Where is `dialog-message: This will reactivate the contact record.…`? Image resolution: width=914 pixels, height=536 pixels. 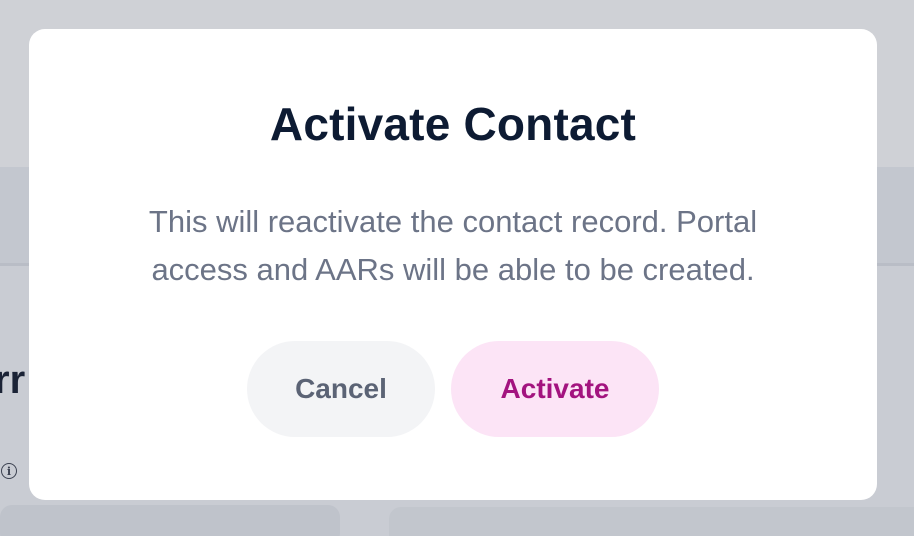 dialog-message: This will reactivate the contact record.… is located at coordinates (453, 245).